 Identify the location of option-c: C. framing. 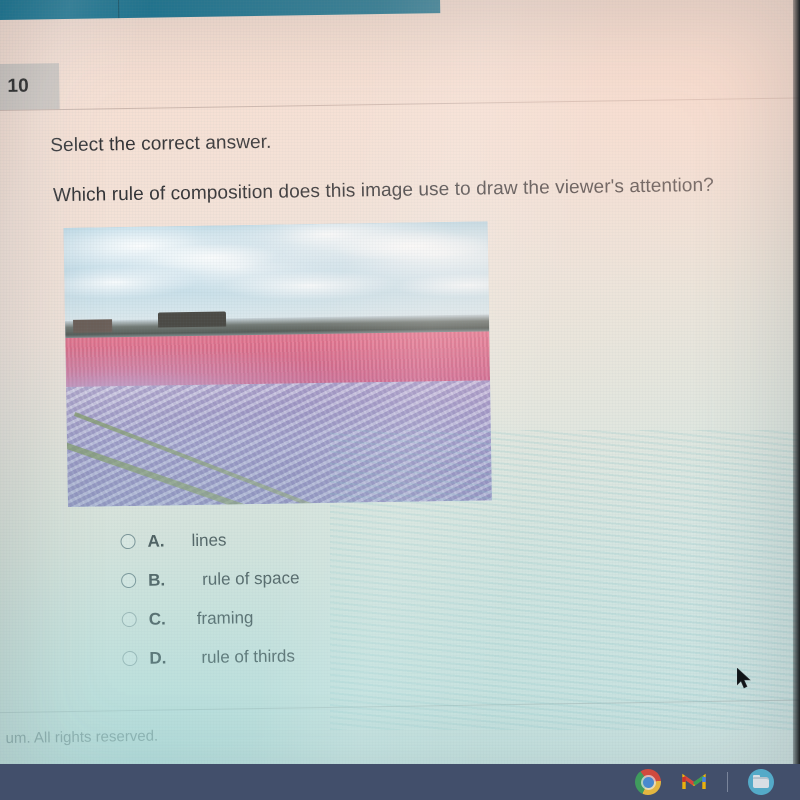
(210, 618).